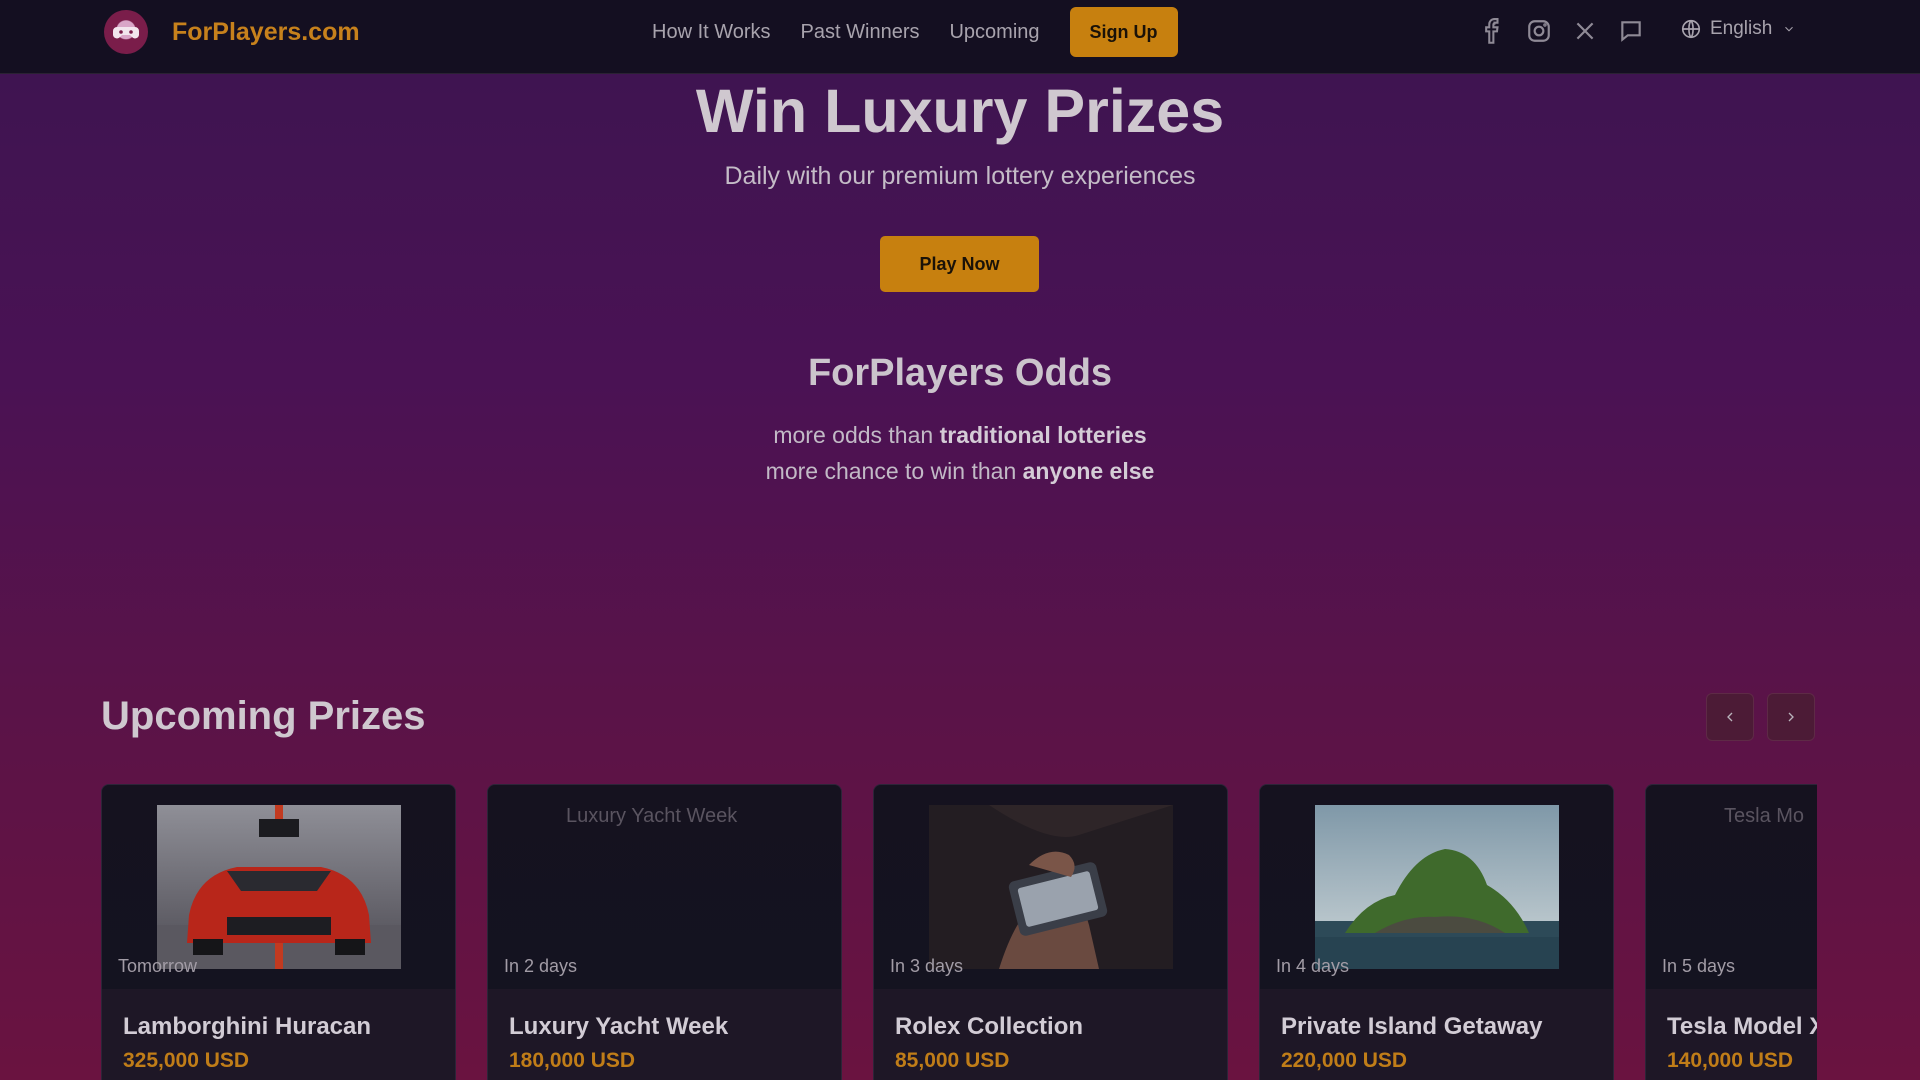  What do you see at coordinates (186, 1060) in the screenshot?
I see `prize-price: 325,000 USD` at bounding box center [186, 1060].